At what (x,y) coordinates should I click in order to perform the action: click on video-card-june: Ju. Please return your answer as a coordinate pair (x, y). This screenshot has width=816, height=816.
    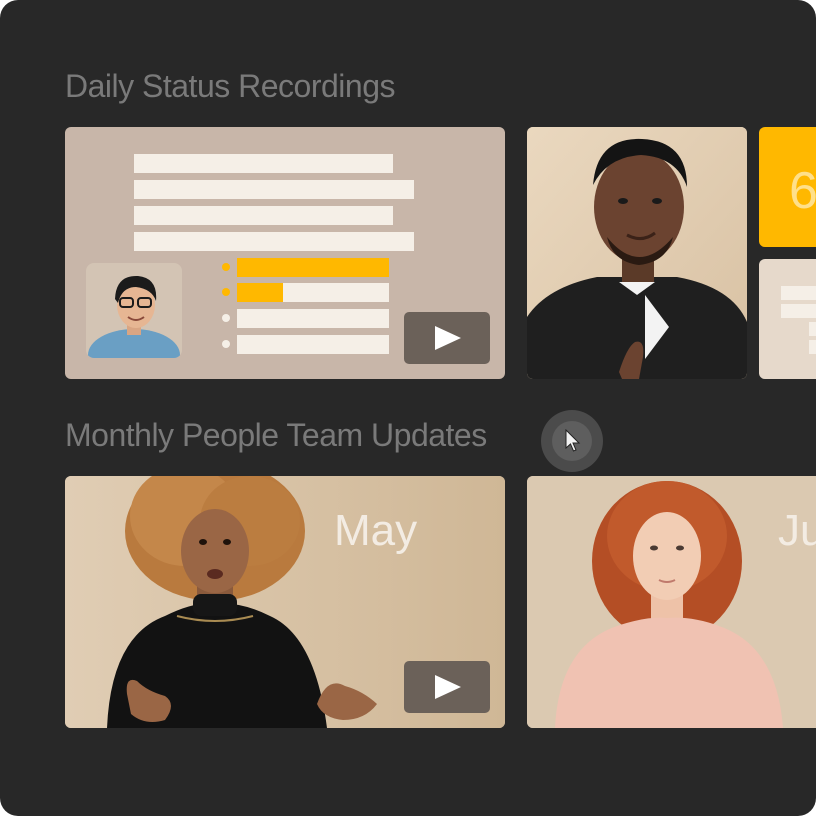
    Looking at the image, I should click on (671, 602).